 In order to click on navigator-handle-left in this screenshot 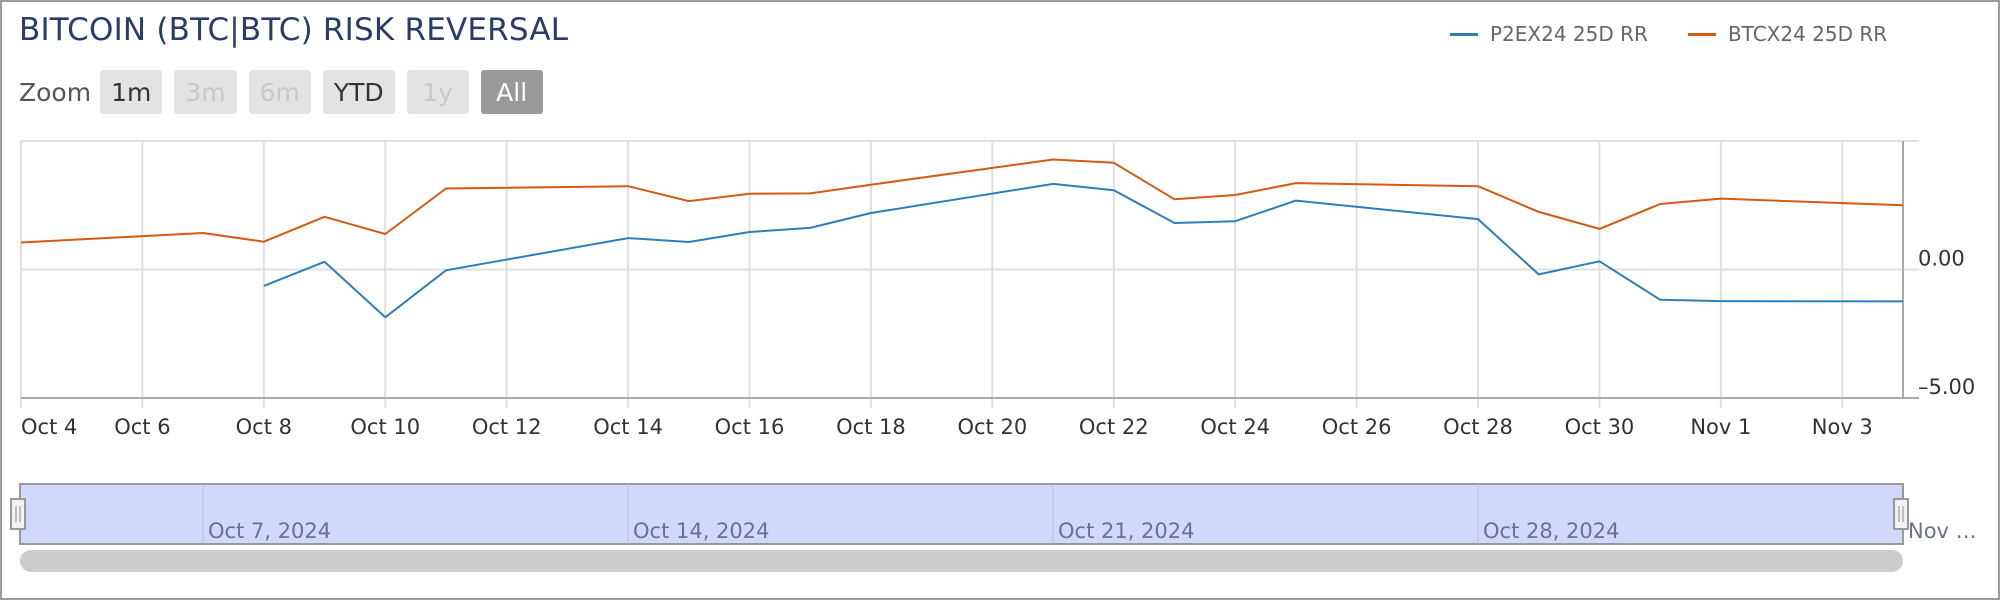, I will do `click(18, 514)`.